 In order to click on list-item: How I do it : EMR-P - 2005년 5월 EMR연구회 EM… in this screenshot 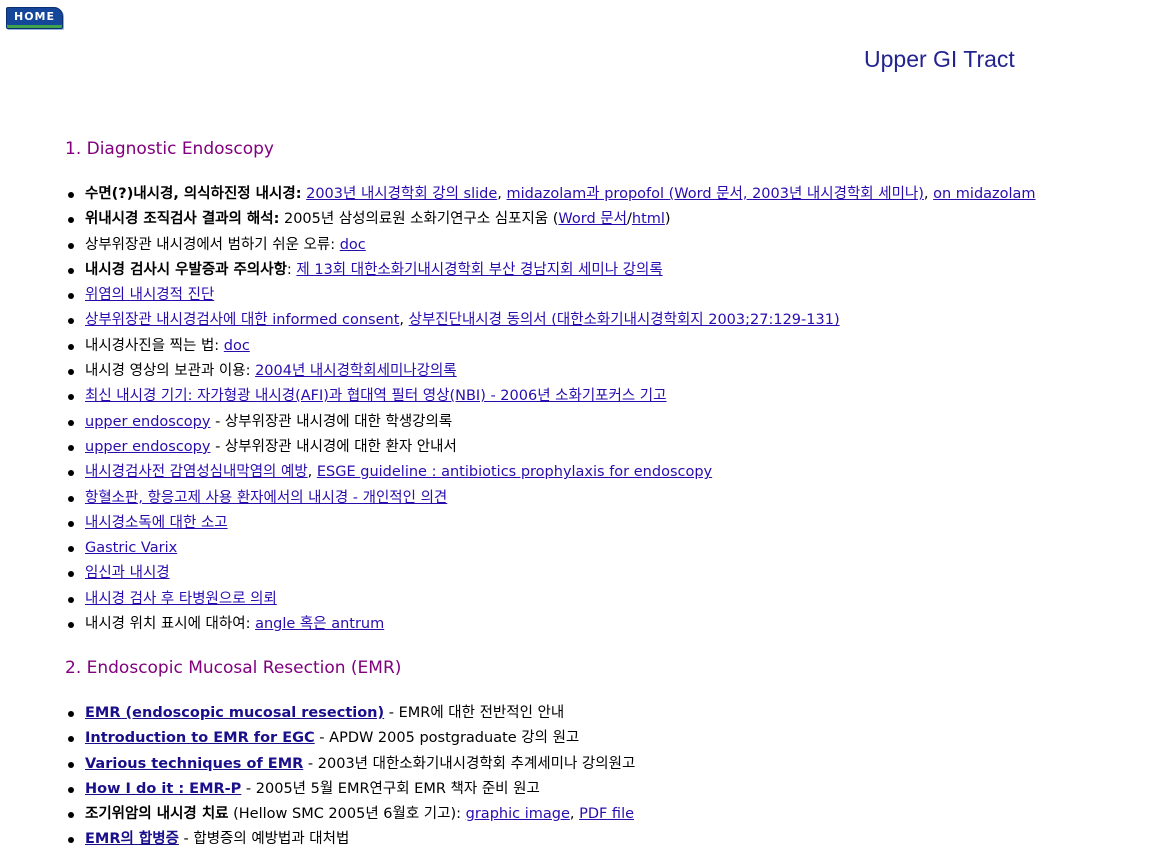, I will do `click(317, 789)`.